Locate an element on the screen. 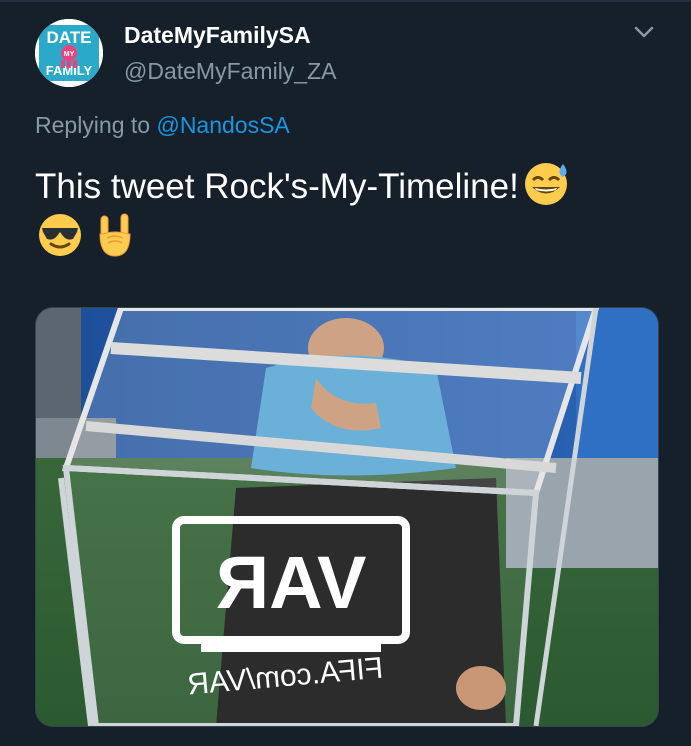 The image size is (691, 746). user-handle: @DateMyFamily_ZA is located at coordinates (230, 71).